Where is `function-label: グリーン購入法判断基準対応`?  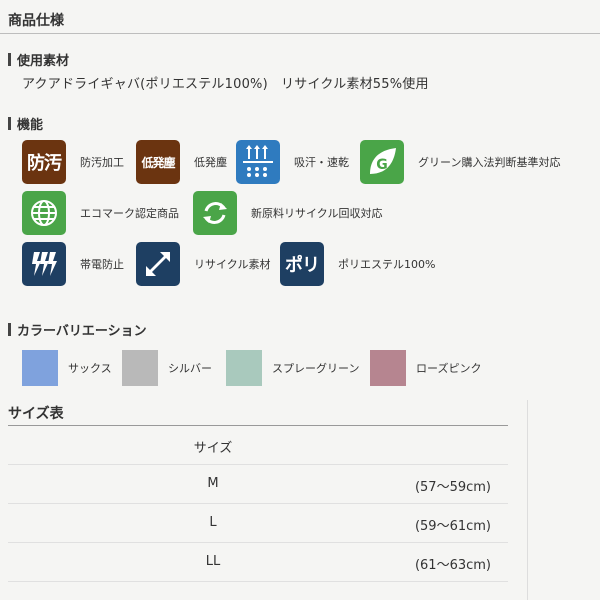 function-label: グリーン購入法判断基準対応 is located at coordinates (489, 162).